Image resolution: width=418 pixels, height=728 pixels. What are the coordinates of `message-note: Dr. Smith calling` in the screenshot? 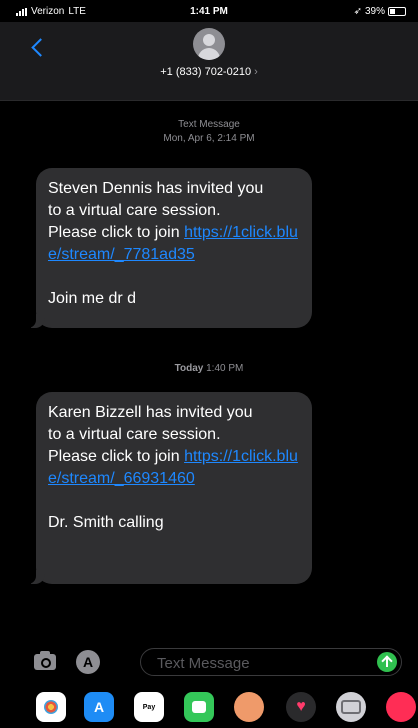 It's located at (106, 522).